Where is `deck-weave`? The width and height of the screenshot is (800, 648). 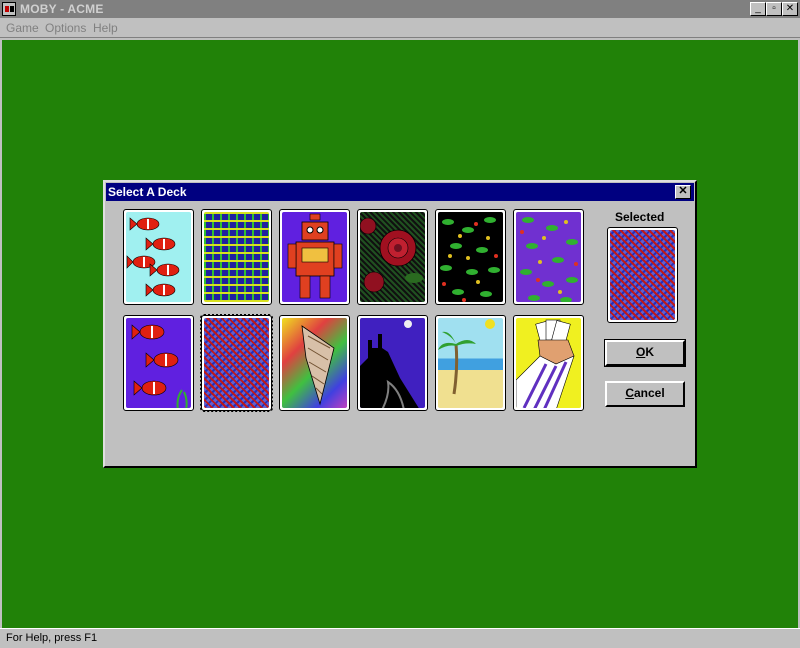
deck-weave is located at coordinates (236, 257).